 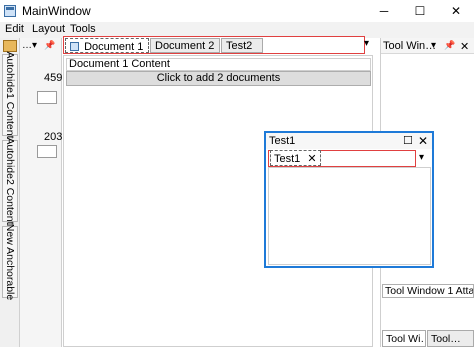 What do you see at coordinates (53, 137) in the screenshot?
I see `left-pane-value-2: 203` at bounding box center [53, 137].